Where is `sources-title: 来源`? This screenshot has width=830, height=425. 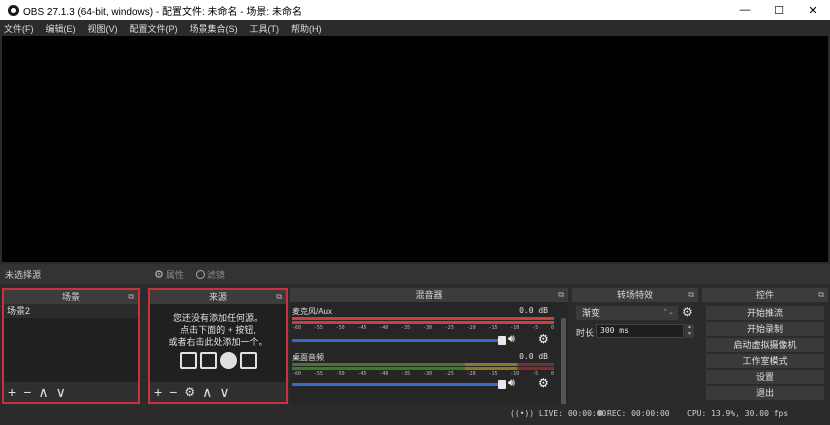 sources-title: 来源 is located at coordinates (217, 297).